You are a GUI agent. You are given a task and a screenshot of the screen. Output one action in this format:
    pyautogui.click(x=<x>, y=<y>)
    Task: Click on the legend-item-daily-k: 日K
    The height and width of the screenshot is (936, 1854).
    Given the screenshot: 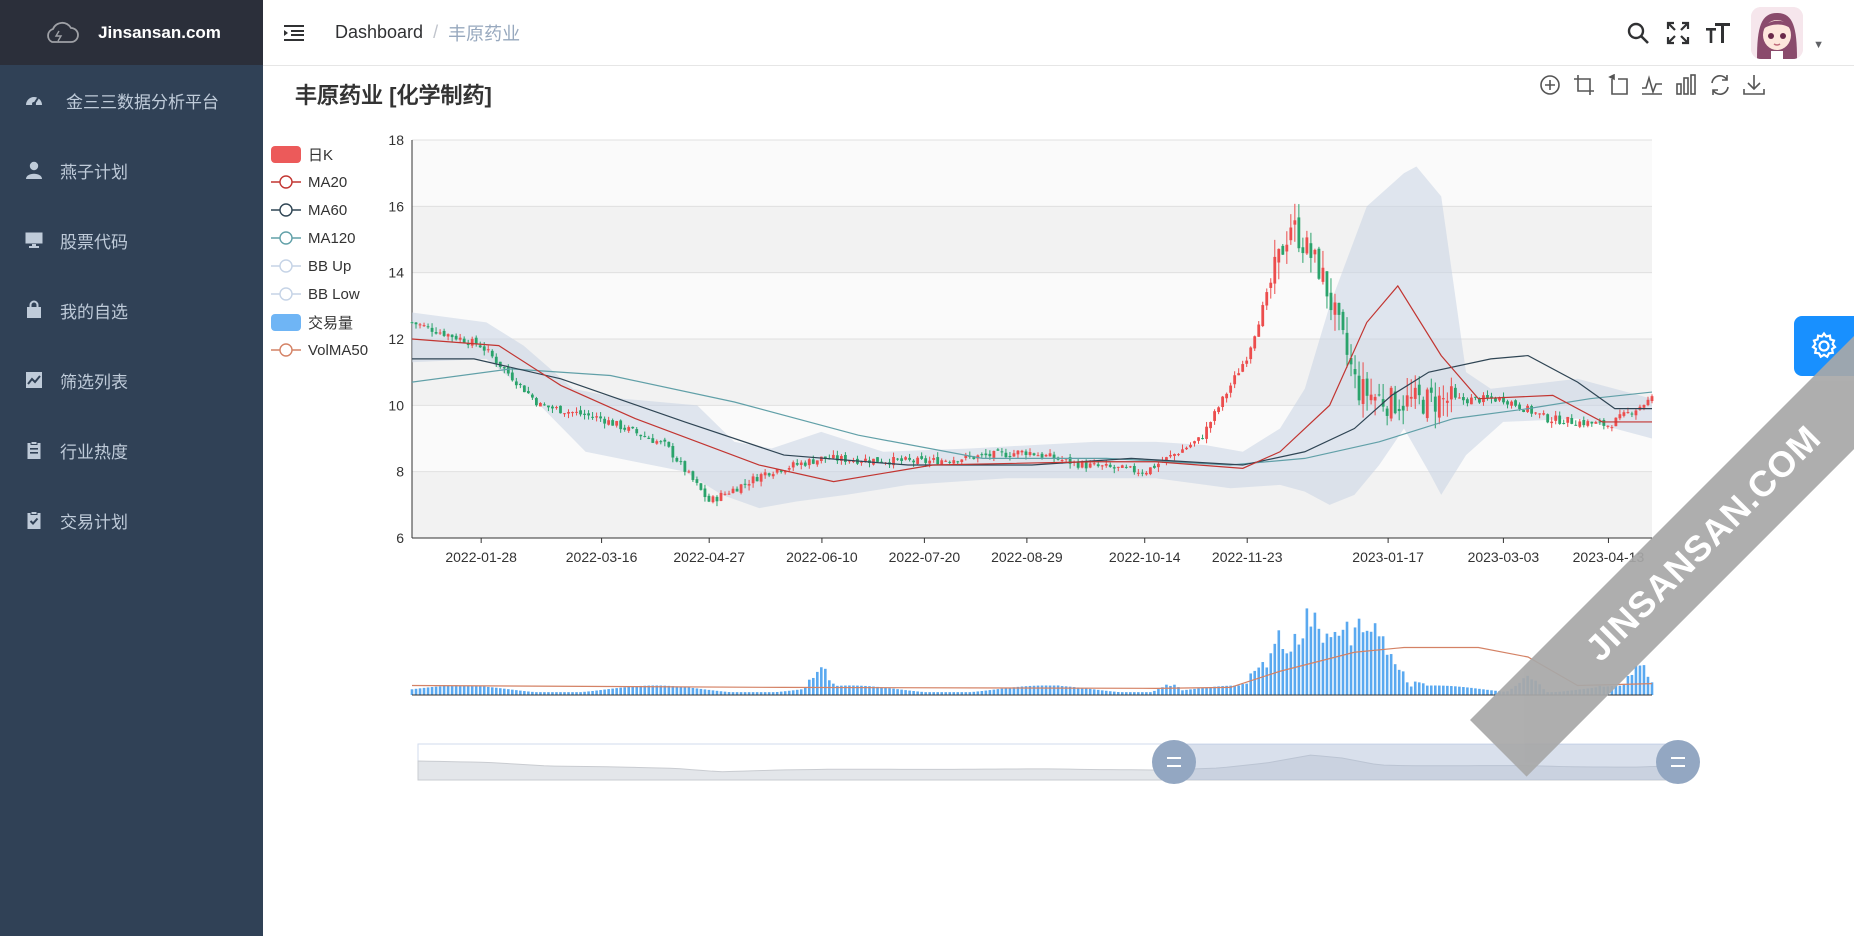 What is the action you would take?
    pyautogui.click(x=319, y=154)
    